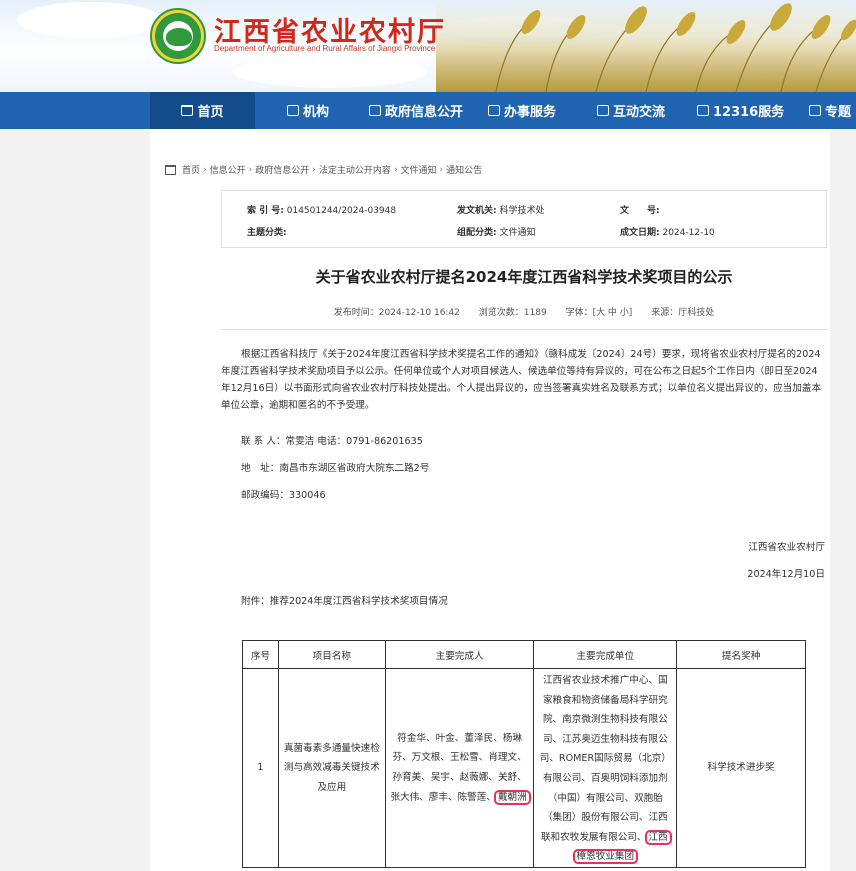 Image resolution: width=856 pixels, height=871 pixels. What do you see at coordinates (316, 112) in the screenshot?
I see `nav-item-label: 机构` at bounding box center [316, 112].